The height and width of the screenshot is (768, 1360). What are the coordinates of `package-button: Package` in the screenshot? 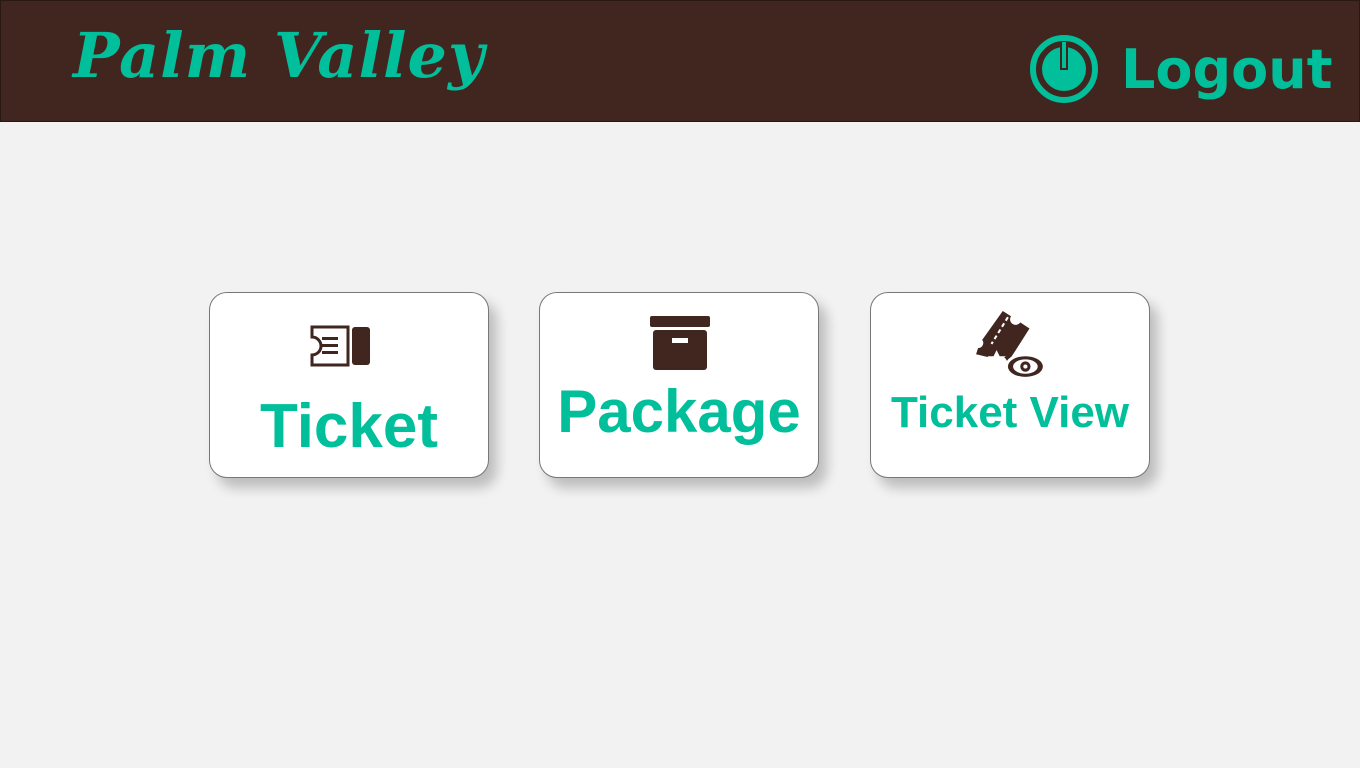 It's located at (679, 385).